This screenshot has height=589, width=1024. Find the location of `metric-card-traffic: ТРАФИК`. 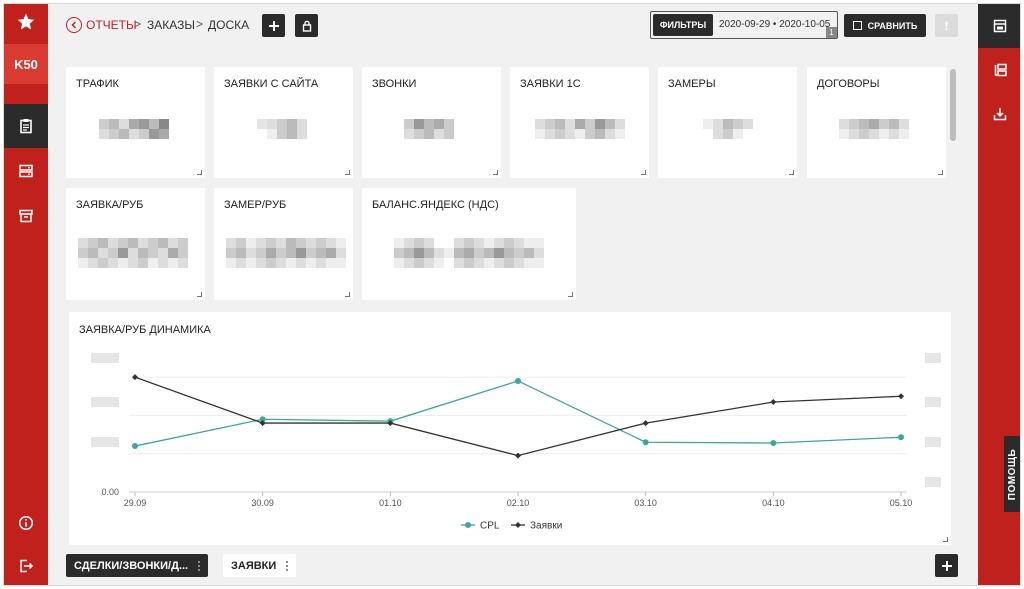

metric-card-traffic: ТРАФИК is located at coordinates (135, 122).